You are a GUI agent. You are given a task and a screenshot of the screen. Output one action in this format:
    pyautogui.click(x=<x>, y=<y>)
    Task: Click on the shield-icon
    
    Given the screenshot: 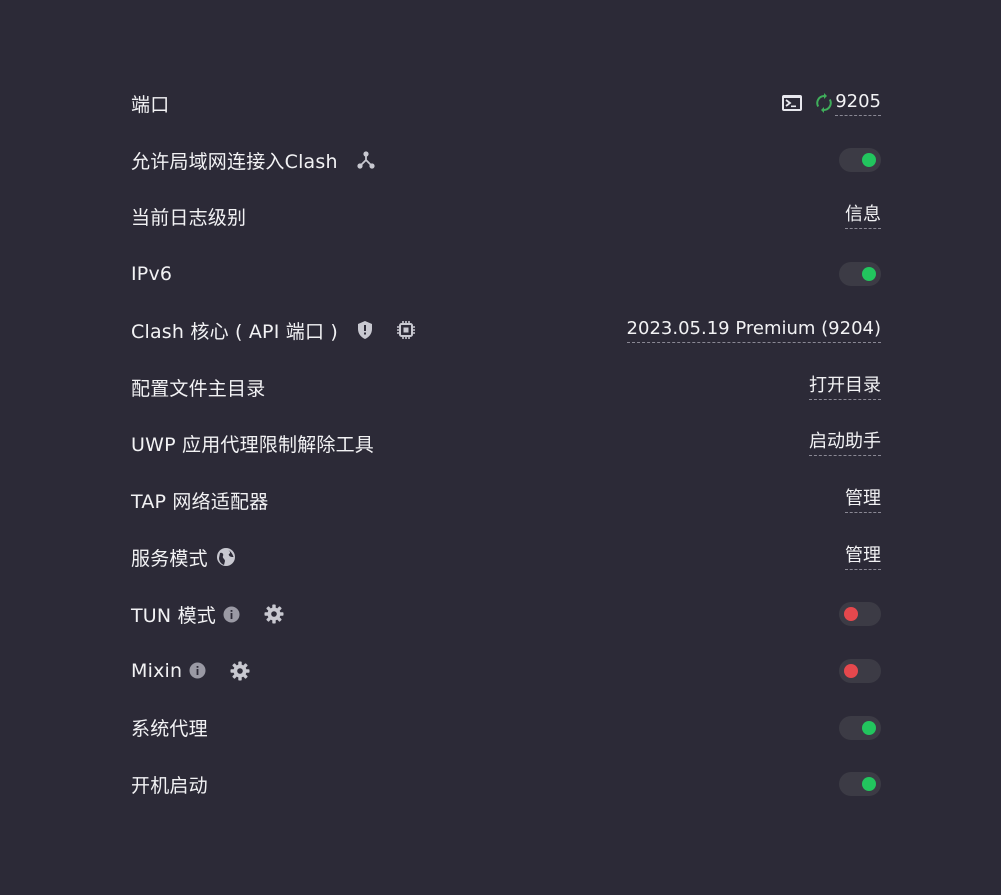 What is the action you would take?
    pyautogui.click(x=365, y=330)
    